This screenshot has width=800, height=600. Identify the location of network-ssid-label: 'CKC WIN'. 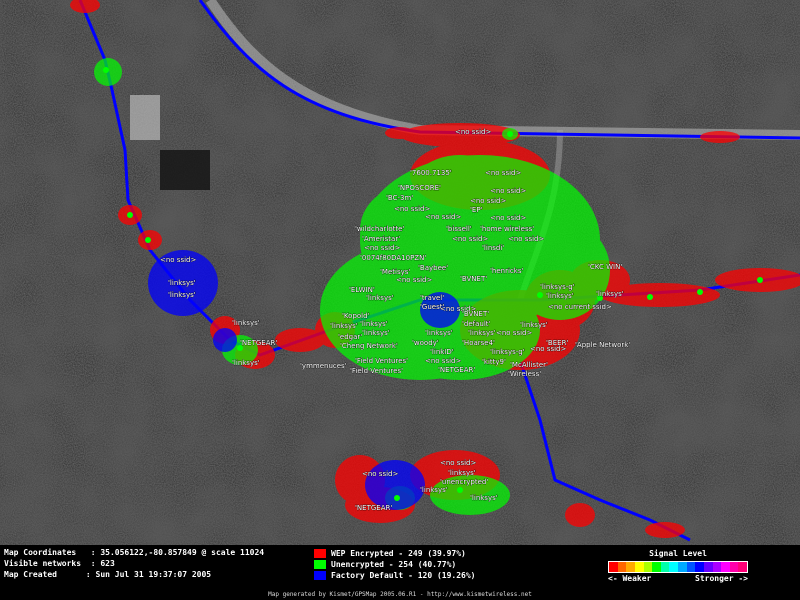
(605, 267).